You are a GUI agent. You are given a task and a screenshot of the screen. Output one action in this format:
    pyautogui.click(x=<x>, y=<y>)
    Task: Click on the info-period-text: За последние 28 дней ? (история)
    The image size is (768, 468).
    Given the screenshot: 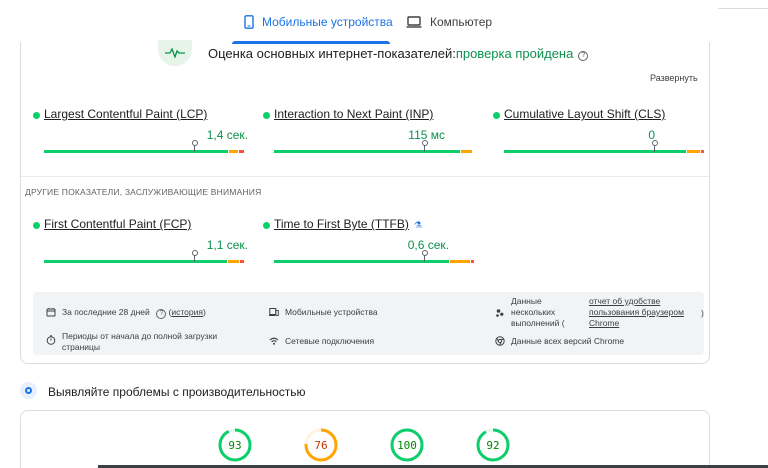 What is the action you would take?
    pyautogui.click(x=134, y=313)
    